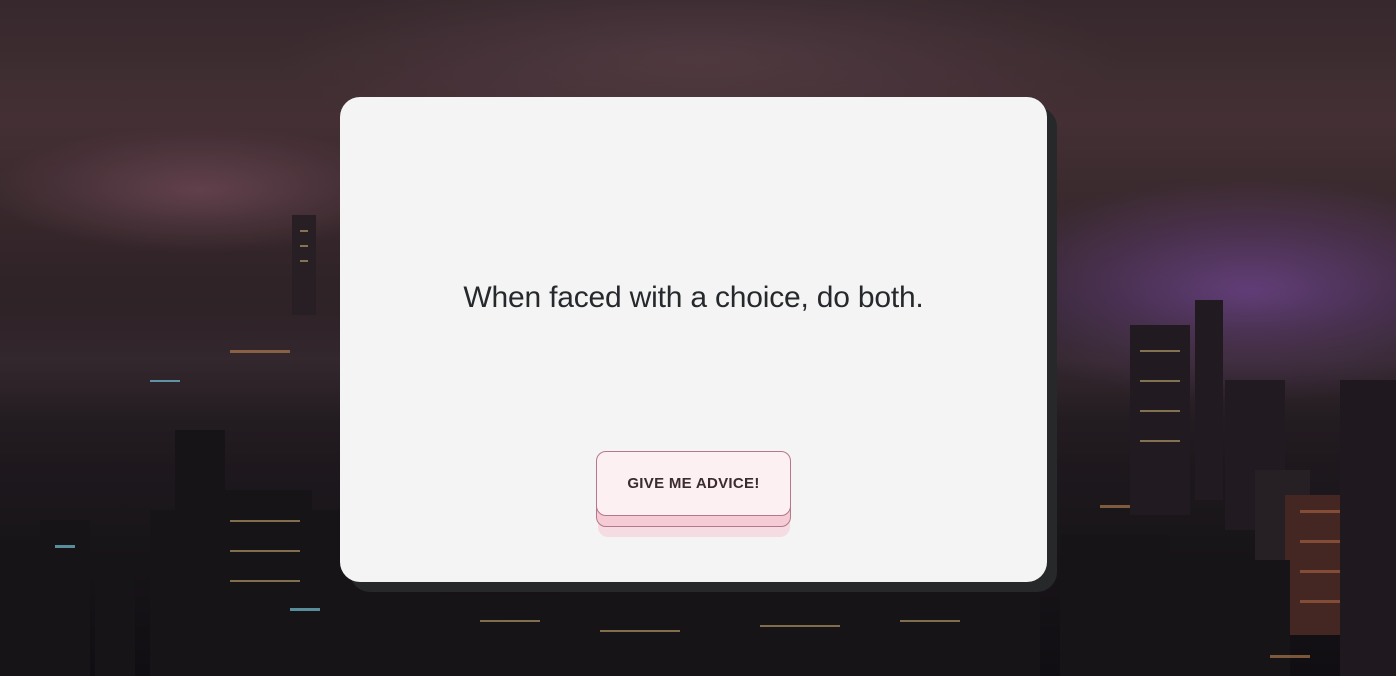 The width and height of the screenshot is (1396, 676). Describe the element at coordinates (693, 297) in the screenshot. I see `advice-text: When faced with a choice, do both.` at that location.